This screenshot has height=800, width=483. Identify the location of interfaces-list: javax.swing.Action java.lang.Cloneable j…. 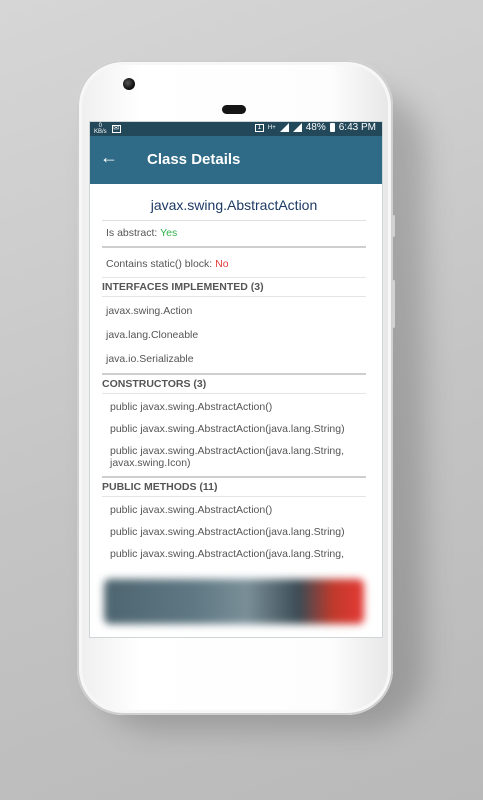
(234, 336).